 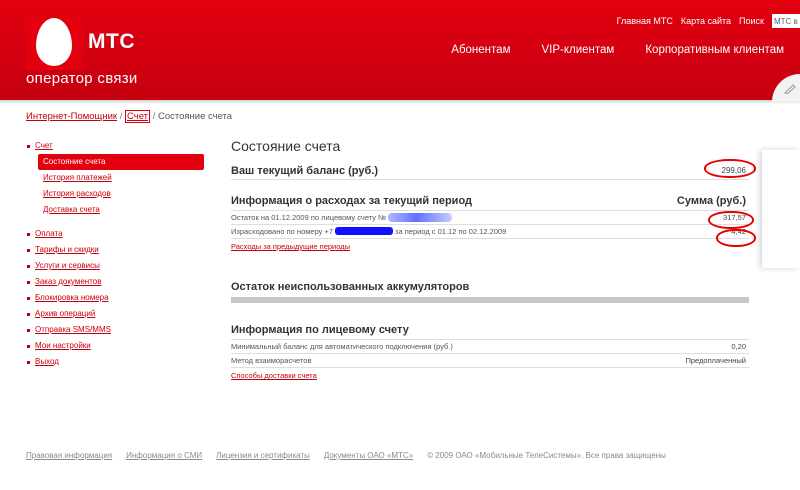 What do you see at coordinates (115, 282) in the screenshot?
I see `sidebar-item-documents: Заказ документов` at bounding box center [115, 282].